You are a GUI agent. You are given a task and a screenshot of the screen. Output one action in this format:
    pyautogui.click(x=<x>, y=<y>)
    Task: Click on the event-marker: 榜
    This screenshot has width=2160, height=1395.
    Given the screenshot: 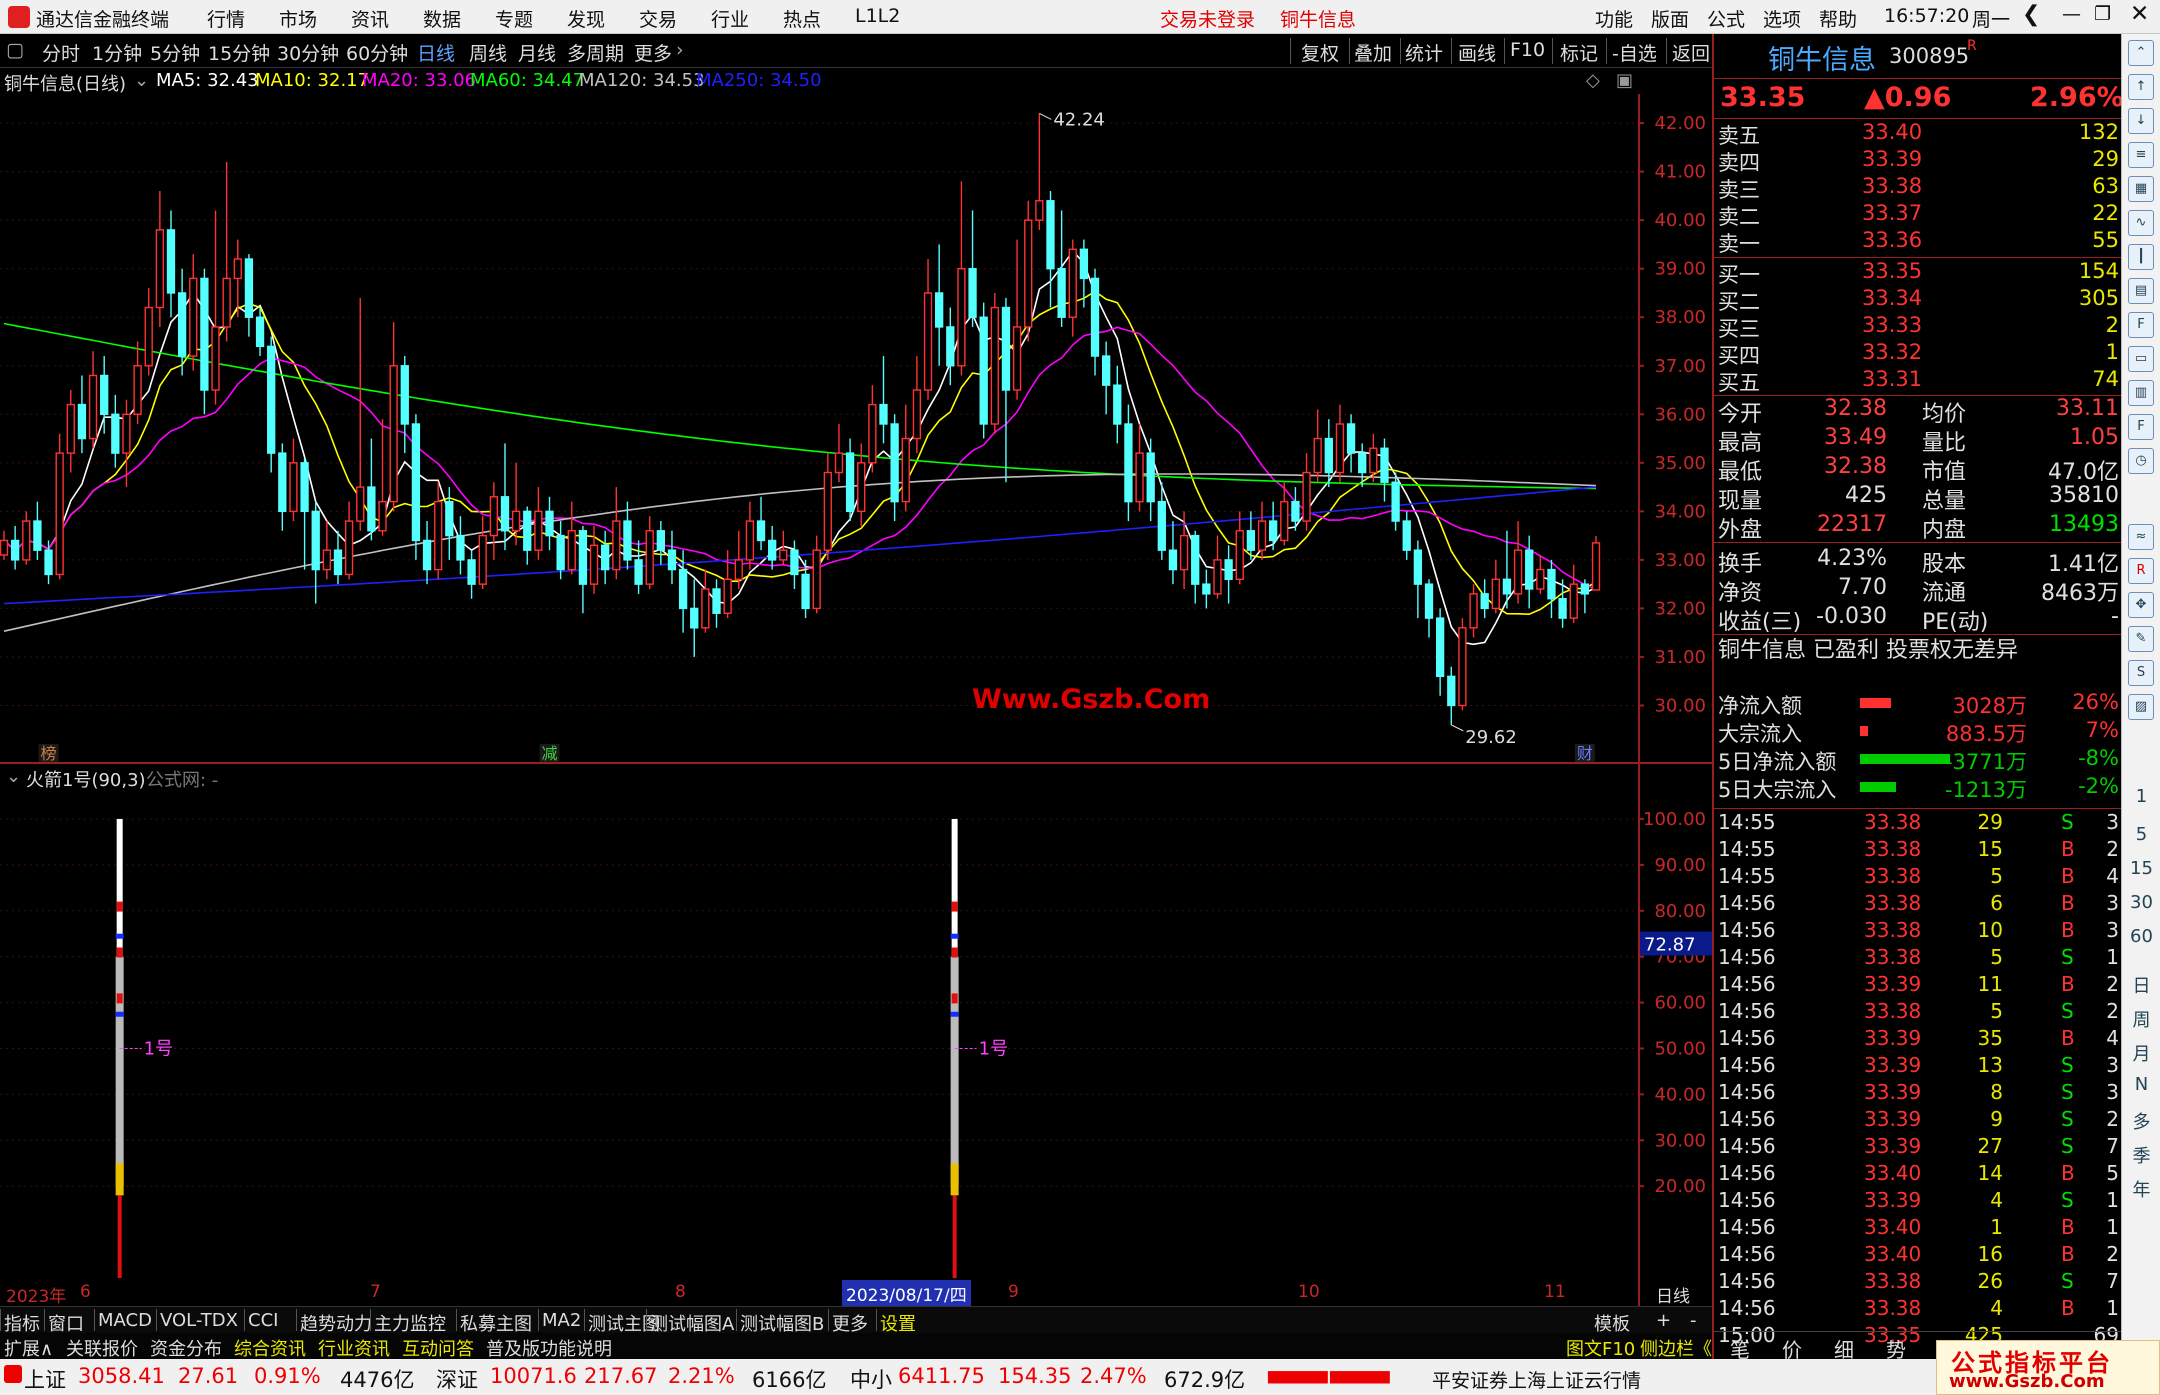 What is the action you would take?
    pyautogui.click(x=49, y=753)
    